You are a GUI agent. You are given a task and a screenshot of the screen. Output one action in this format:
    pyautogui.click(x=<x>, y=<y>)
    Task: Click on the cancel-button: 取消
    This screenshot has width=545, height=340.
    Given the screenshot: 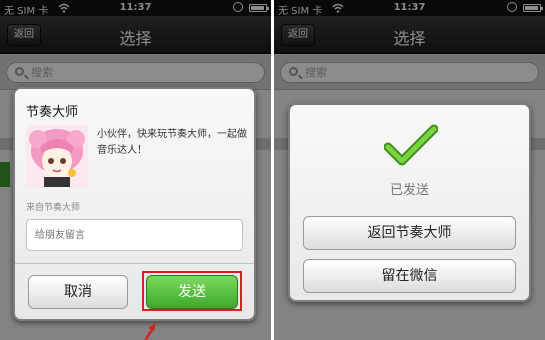 What is the action you would take?
    pyautogui.click(x=78, y=292)
    